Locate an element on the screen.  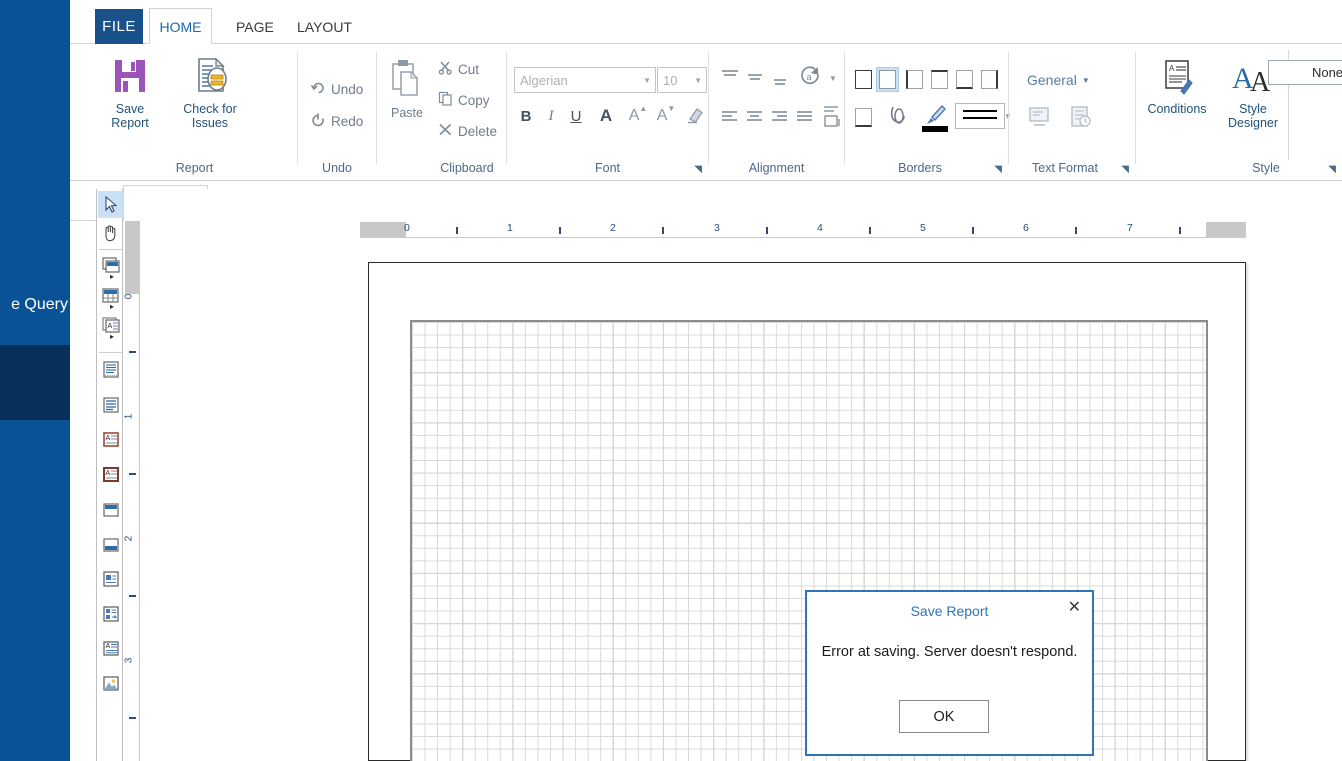
conditions-button: A Conditions is located at coordinates (1177, 87).